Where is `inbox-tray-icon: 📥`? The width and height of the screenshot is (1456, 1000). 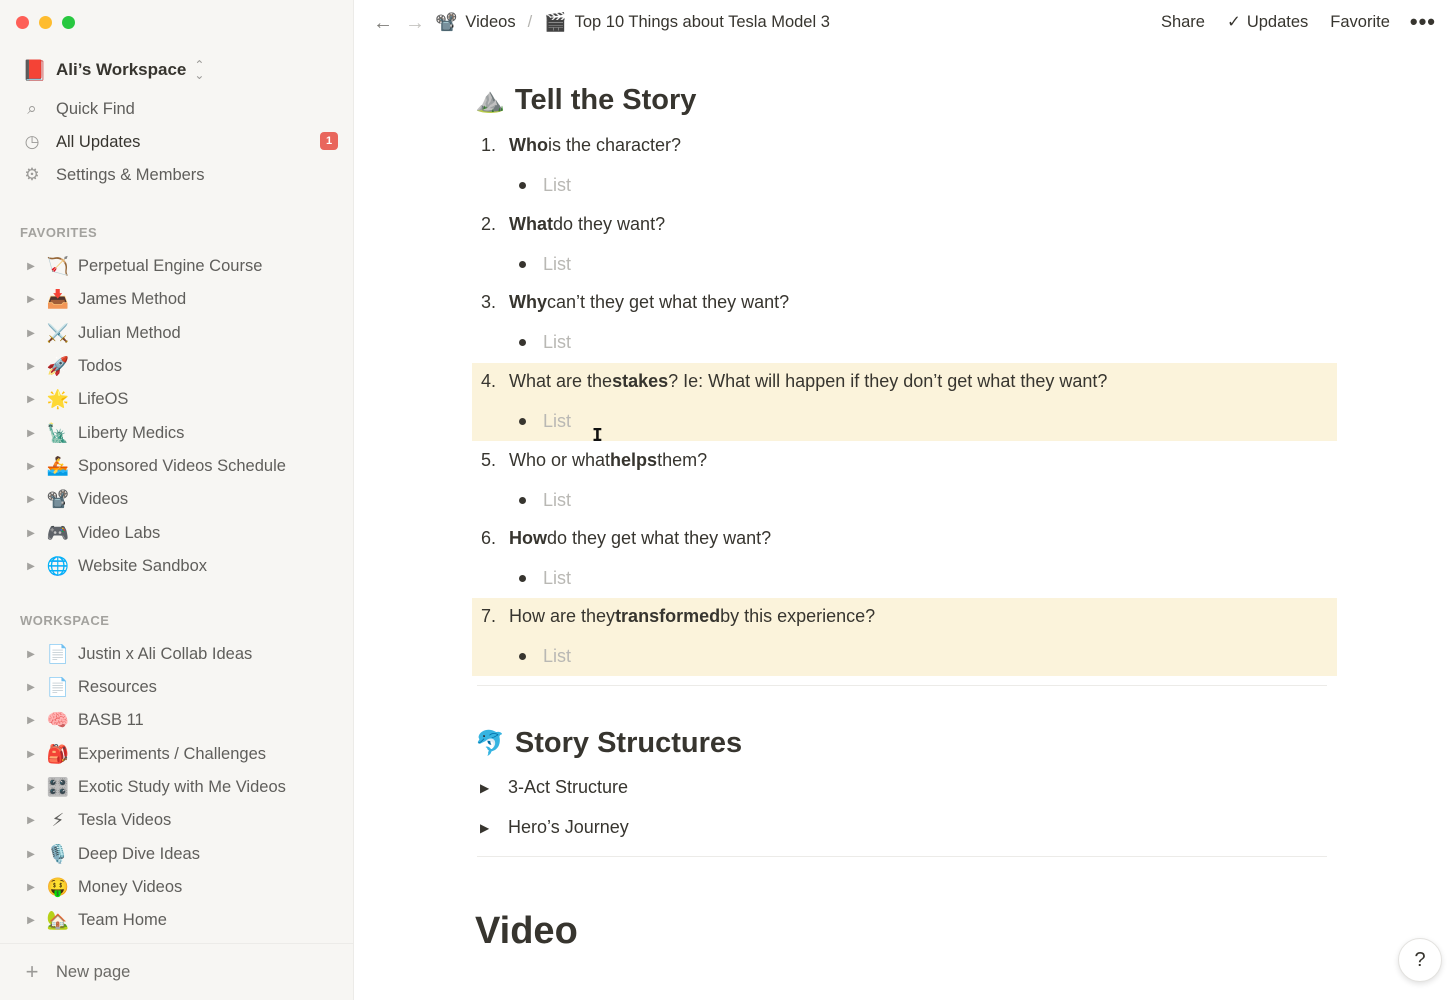 inbox-tray-icon: 📥 is located at coordinates (58, 298).